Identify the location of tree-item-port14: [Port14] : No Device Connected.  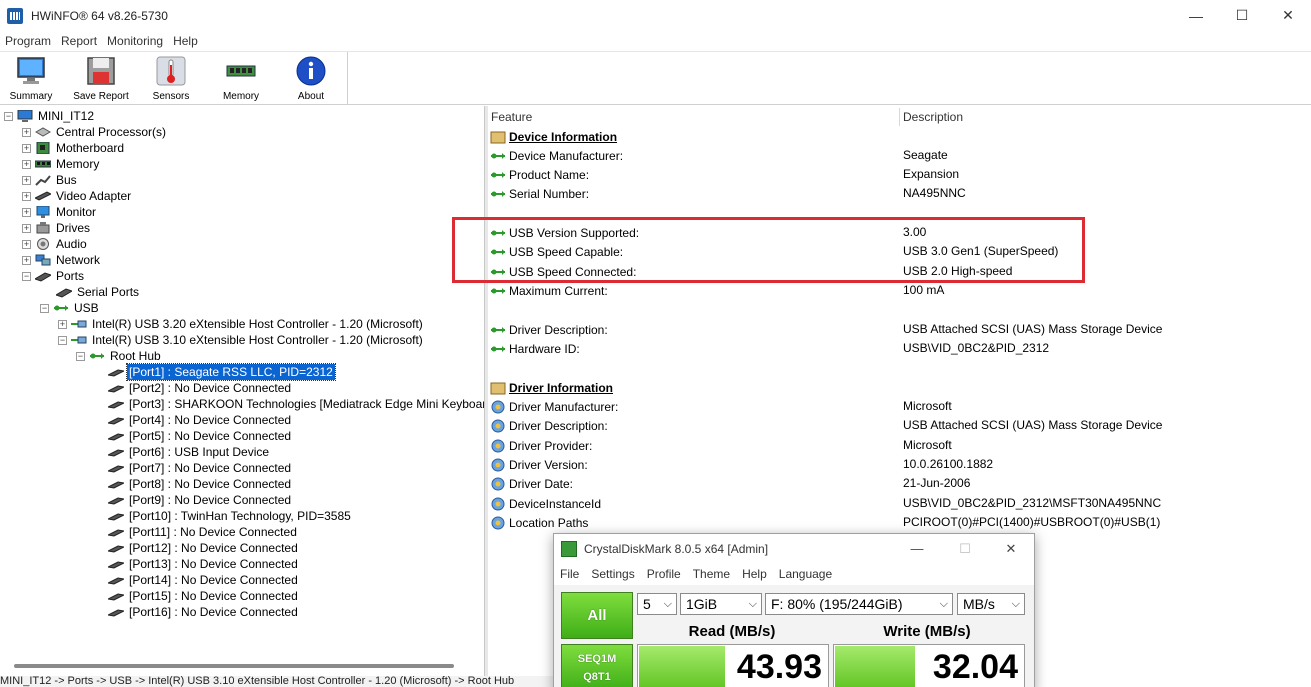
(204, 580).